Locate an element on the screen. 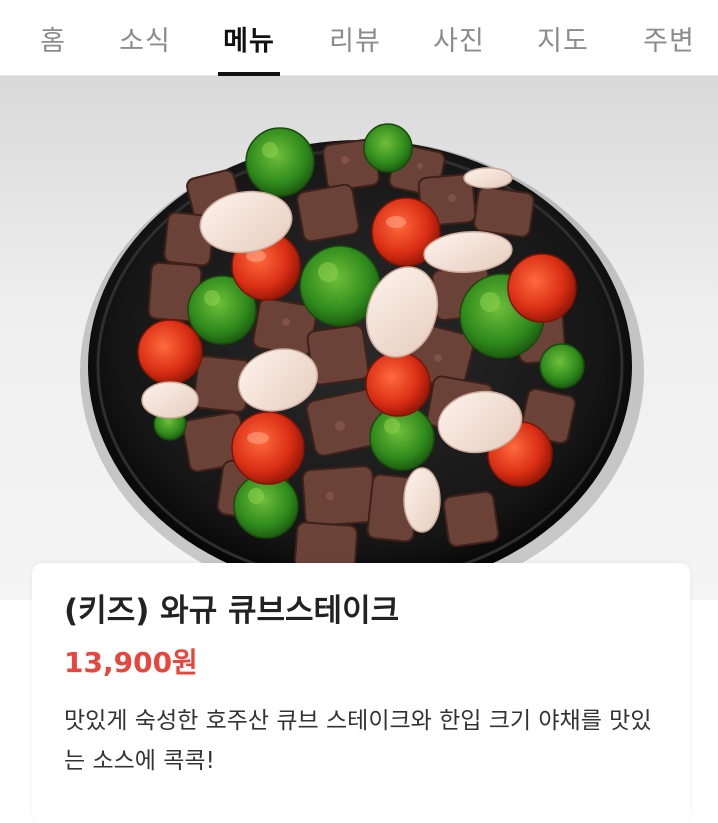 Image resolution: width=718 pixels, height=823 pixels. tab-bar: 홈 소식 메뉴 리뷰 사진 지도 주변 is located at coordinates (359, 38).